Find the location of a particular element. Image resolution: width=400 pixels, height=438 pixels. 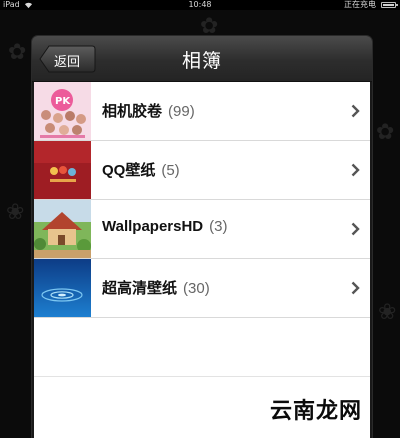

pink-pk-poster-thumbnail: PK is located at coordinates (62, 111).